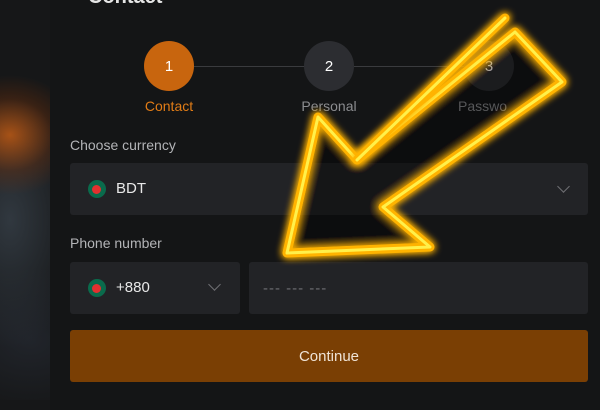 This screenshot has width=600, height=410. Describe the element at coordinates (123, 145) in the screenshot. I see `currency-label: Choose currency` at that location.